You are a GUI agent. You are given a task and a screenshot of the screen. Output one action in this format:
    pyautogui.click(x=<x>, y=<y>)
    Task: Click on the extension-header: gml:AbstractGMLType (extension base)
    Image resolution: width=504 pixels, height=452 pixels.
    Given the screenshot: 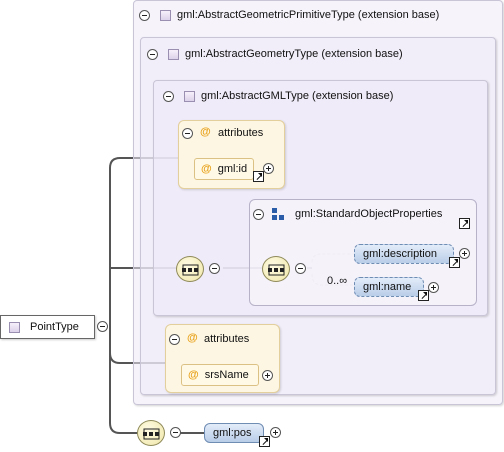 What is the action you would take?
    pyautogui.click(x=278, y=96)
    